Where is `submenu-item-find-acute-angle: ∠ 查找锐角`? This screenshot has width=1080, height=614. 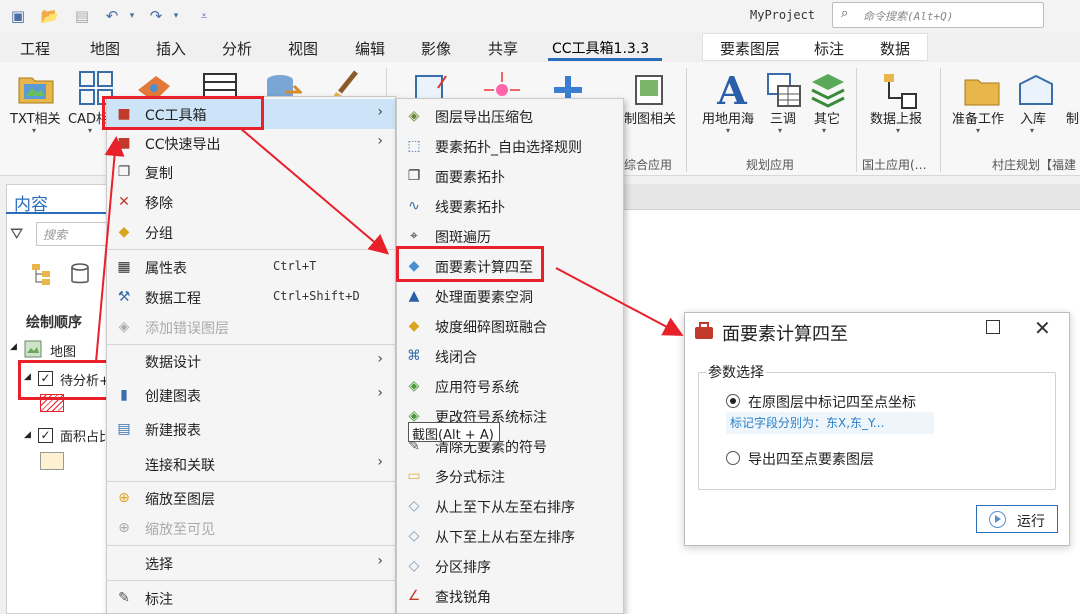
submenu-item-find-acute-angle: ∠ 查找锐角 is located at coordinates (510, 596).